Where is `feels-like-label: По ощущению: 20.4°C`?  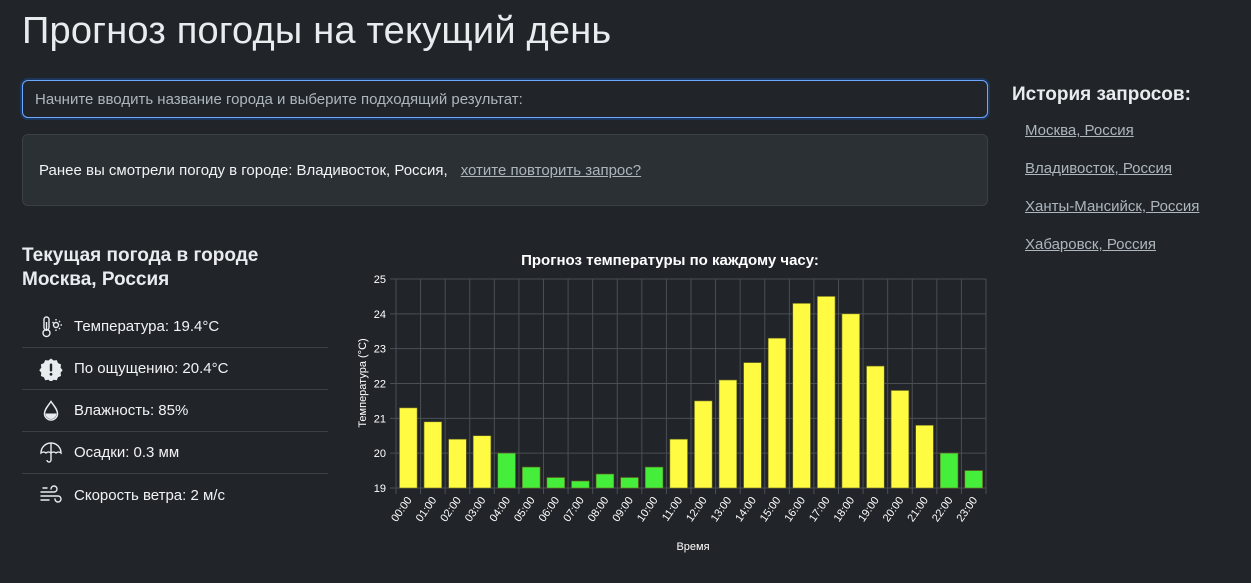
feels-like-label: По ощущению: 20.4°C is located at coordinates (151, 368).